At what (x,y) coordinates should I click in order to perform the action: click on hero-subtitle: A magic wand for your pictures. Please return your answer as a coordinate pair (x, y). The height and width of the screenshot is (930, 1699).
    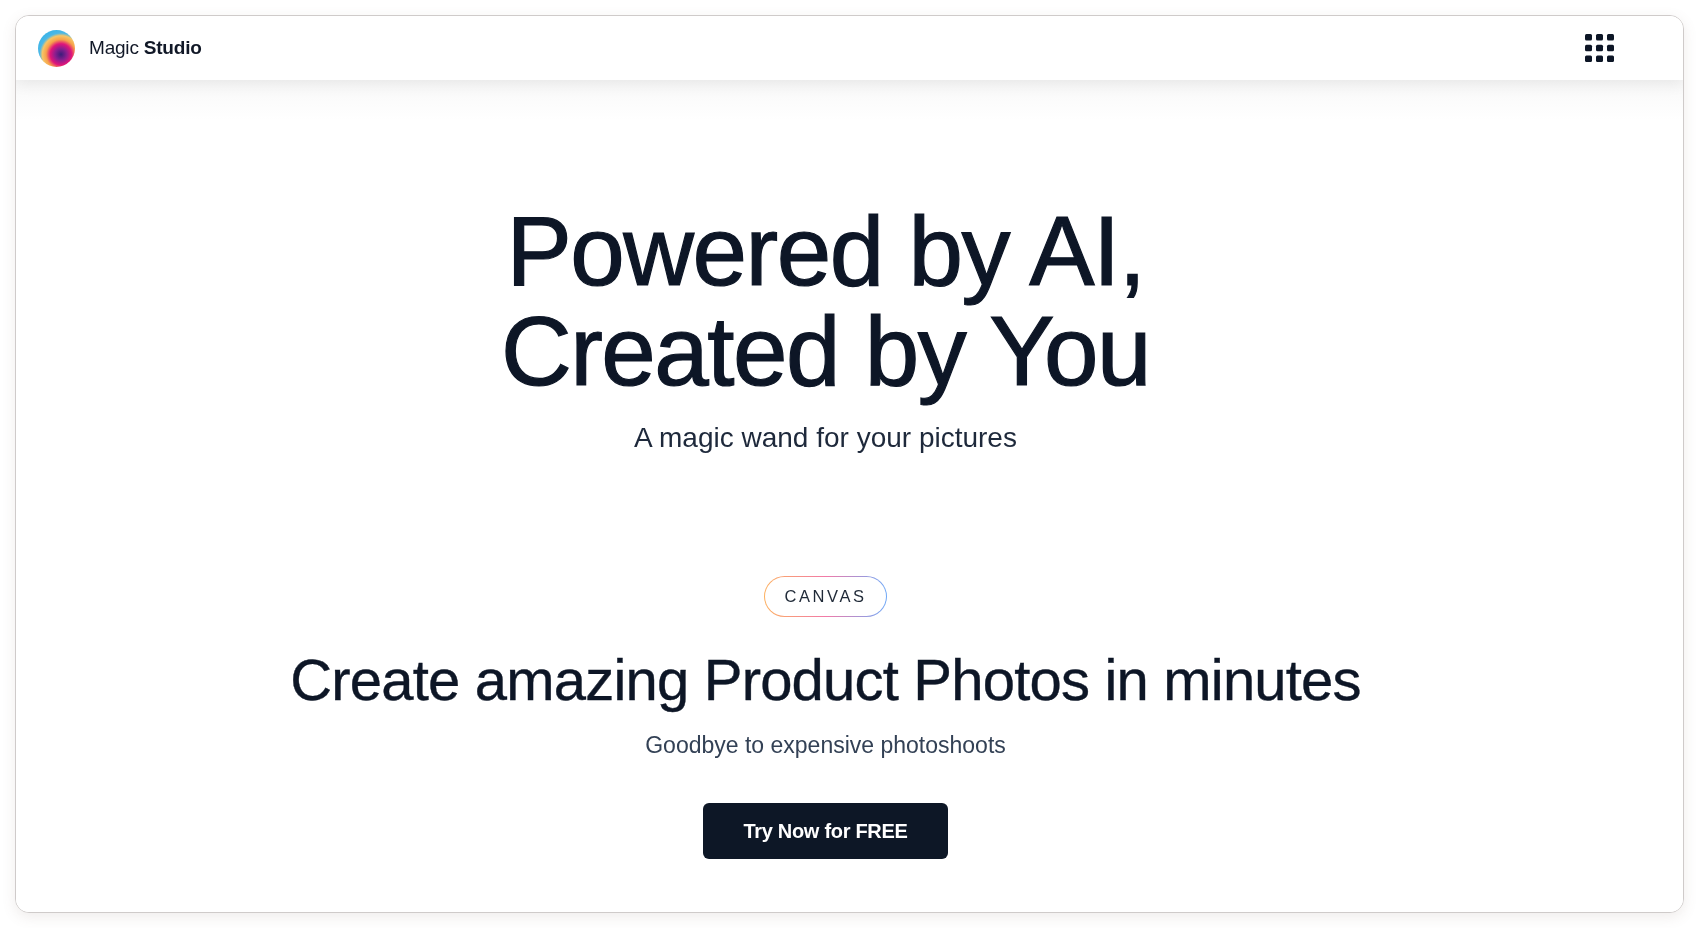
    Looking at the image, I should click on (825, 438).